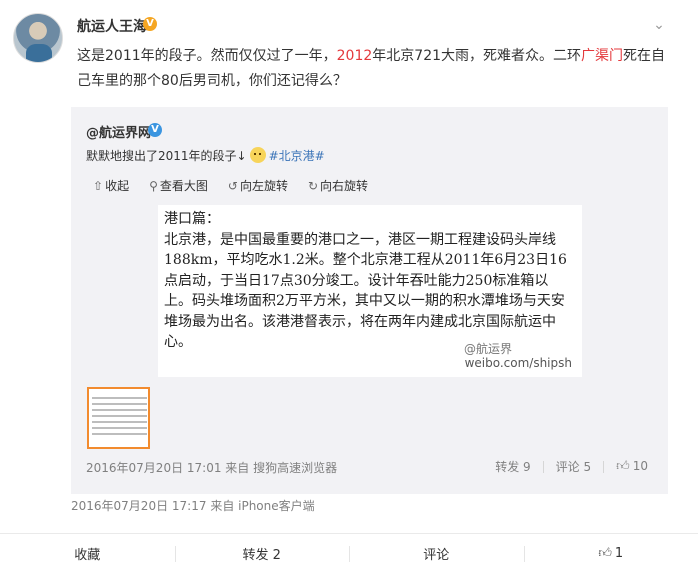 This screenshot has height=573, width=698. What do you see at coordinates (518, 363) in the screenshot?
I see `image-watermark-url: weibo.com/shipsh` at bounding box center [518, 363].